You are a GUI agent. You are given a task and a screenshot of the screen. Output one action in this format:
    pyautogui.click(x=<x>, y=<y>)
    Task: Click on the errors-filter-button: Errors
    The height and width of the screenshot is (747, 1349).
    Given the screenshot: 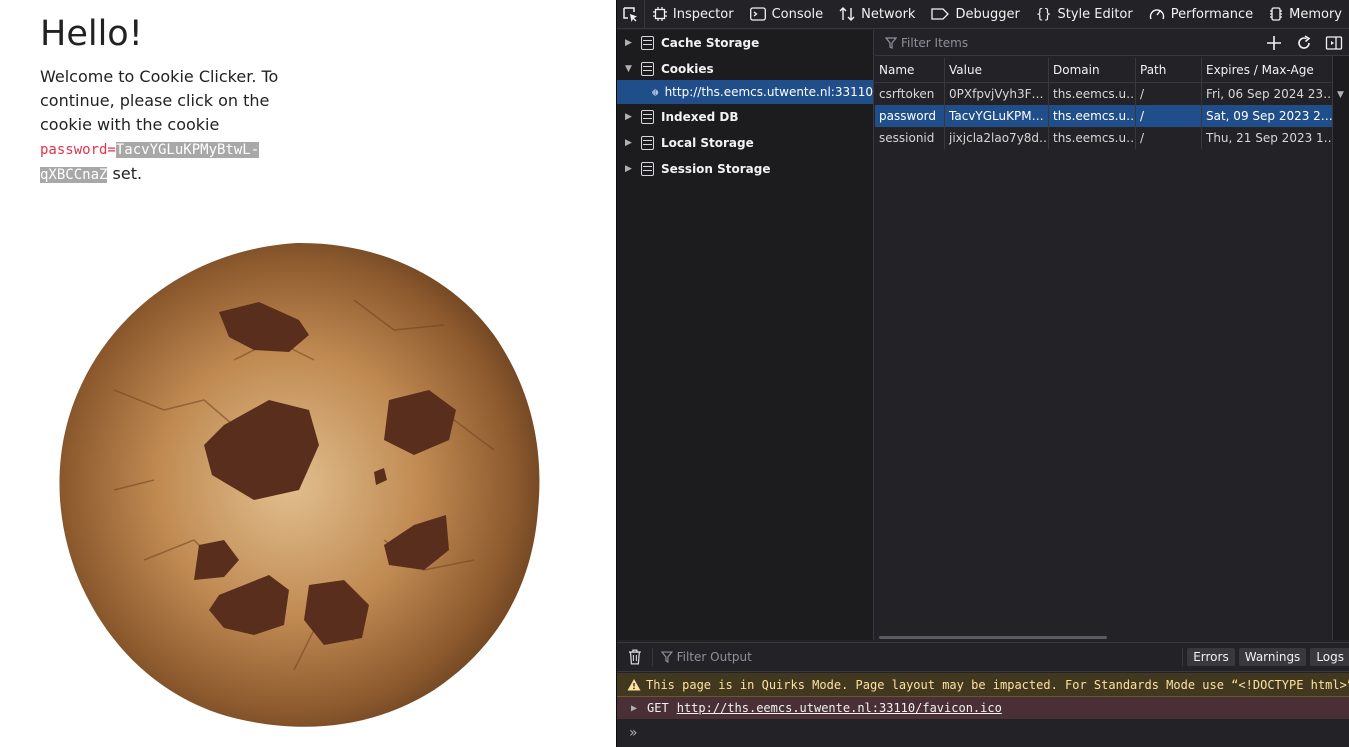 What is the action you would take?
    pyautogui.click(x=1211, y=657)
    